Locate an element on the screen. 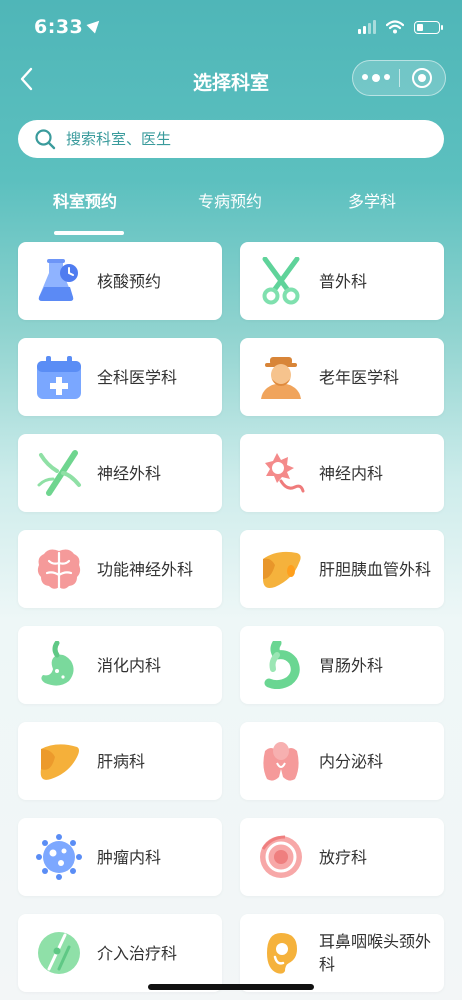  more-options-icon is located at coordinates (376, 78).